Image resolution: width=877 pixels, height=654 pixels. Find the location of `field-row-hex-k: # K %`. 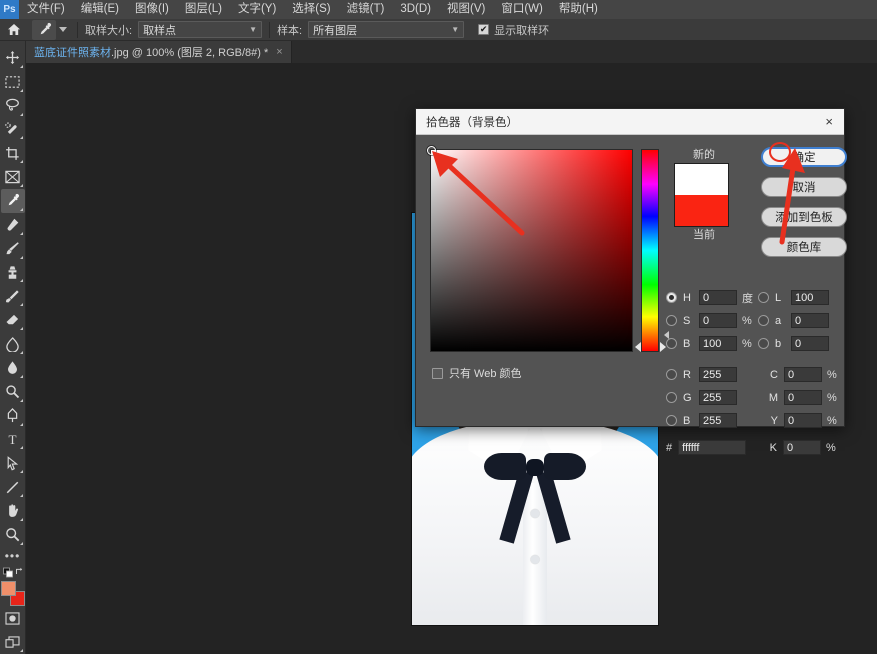

field-row-hex-k: # K % is located at coordinates (754, 447).